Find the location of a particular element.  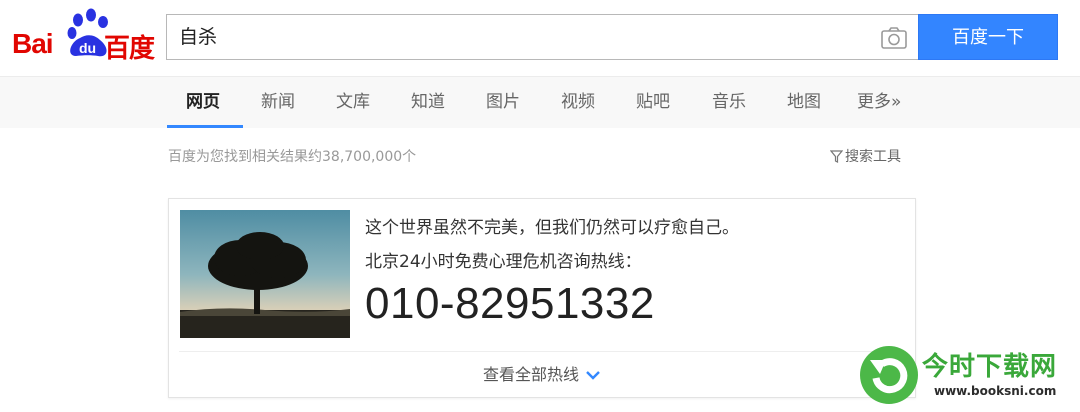

card-message: 这个世界虽然不完美，但我们仍然可以疗愈自己。 is located at coordinates (552, 228).